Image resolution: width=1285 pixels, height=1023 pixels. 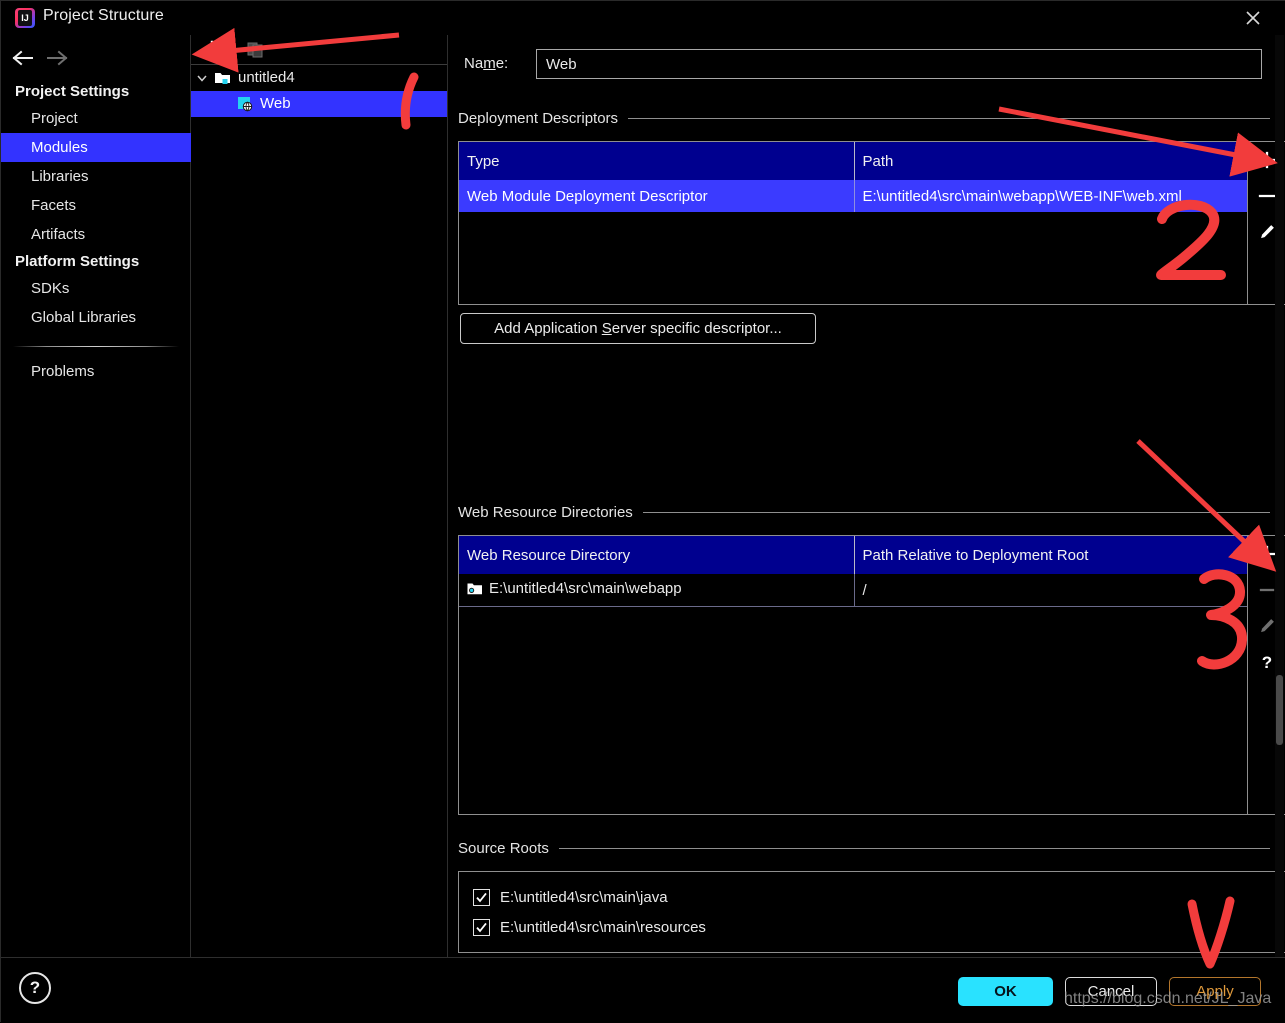 What do you see at coordinates (319, 78) in the screenshot?
I see `tree-node-untitled4: untitled4` at bounding box center [319, 78].